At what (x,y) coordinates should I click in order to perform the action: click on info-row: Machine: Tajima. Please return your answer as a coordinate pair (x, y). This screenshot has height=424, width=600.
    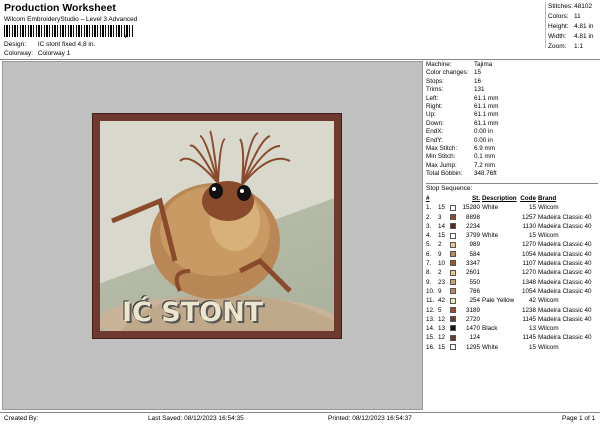
    Looking at the image, I should click on (512, 65).